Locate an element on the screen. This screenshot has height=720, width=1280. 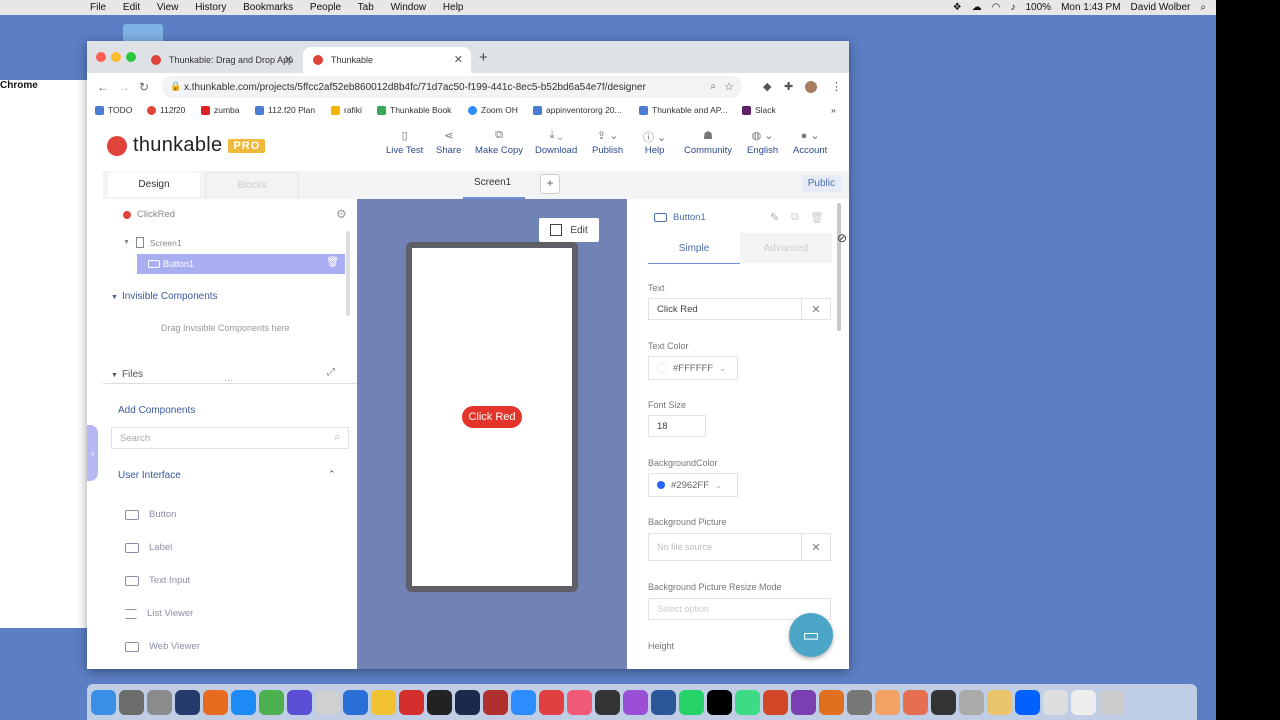
music-icon is located at coordinates (579, 702).